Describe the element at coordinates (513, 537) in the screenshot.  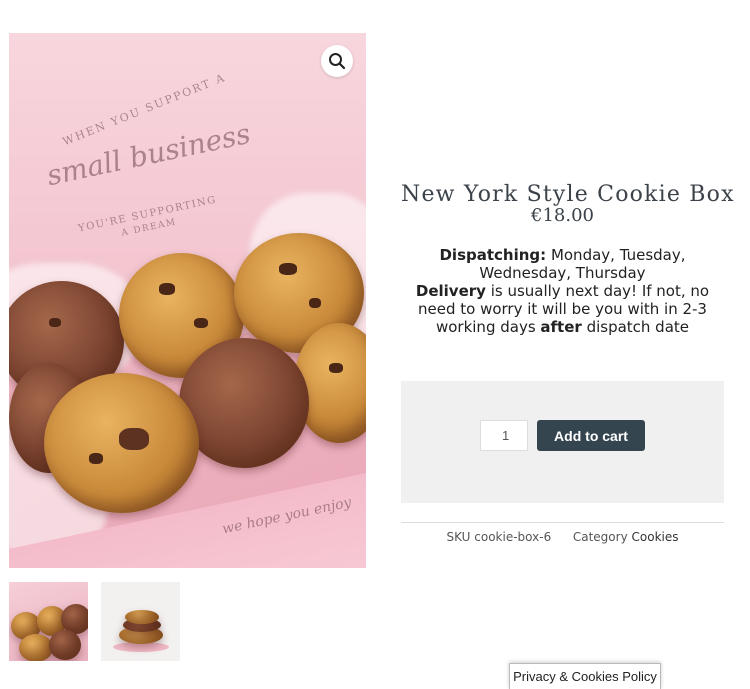
I see `sku-value: cookie-box-6` at that location.